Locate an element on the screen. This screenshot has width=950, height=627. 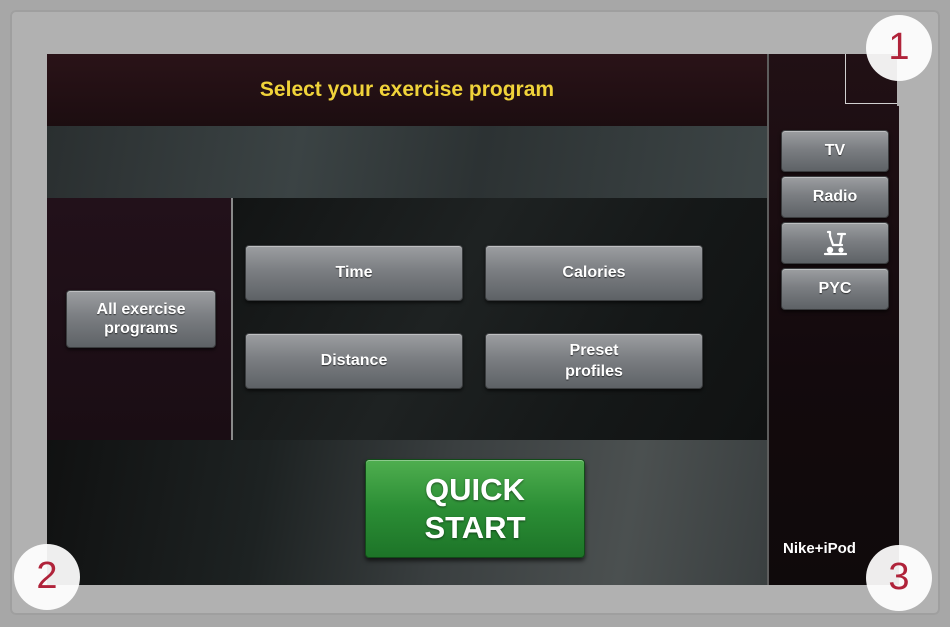
calories-label: Calories is located at coordinates (594, 272).